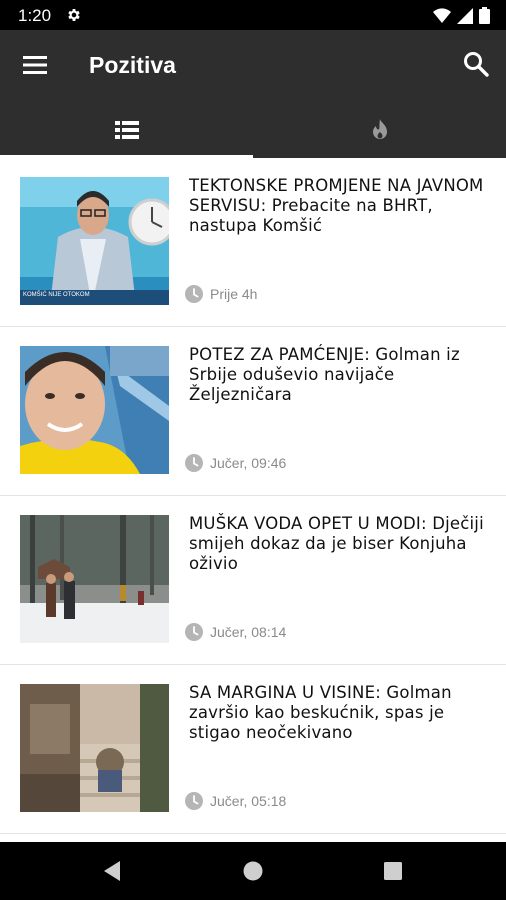 This screenshot has width=506, height=900. I want to click on article-meta: Prije 4h, so click(221, 294).